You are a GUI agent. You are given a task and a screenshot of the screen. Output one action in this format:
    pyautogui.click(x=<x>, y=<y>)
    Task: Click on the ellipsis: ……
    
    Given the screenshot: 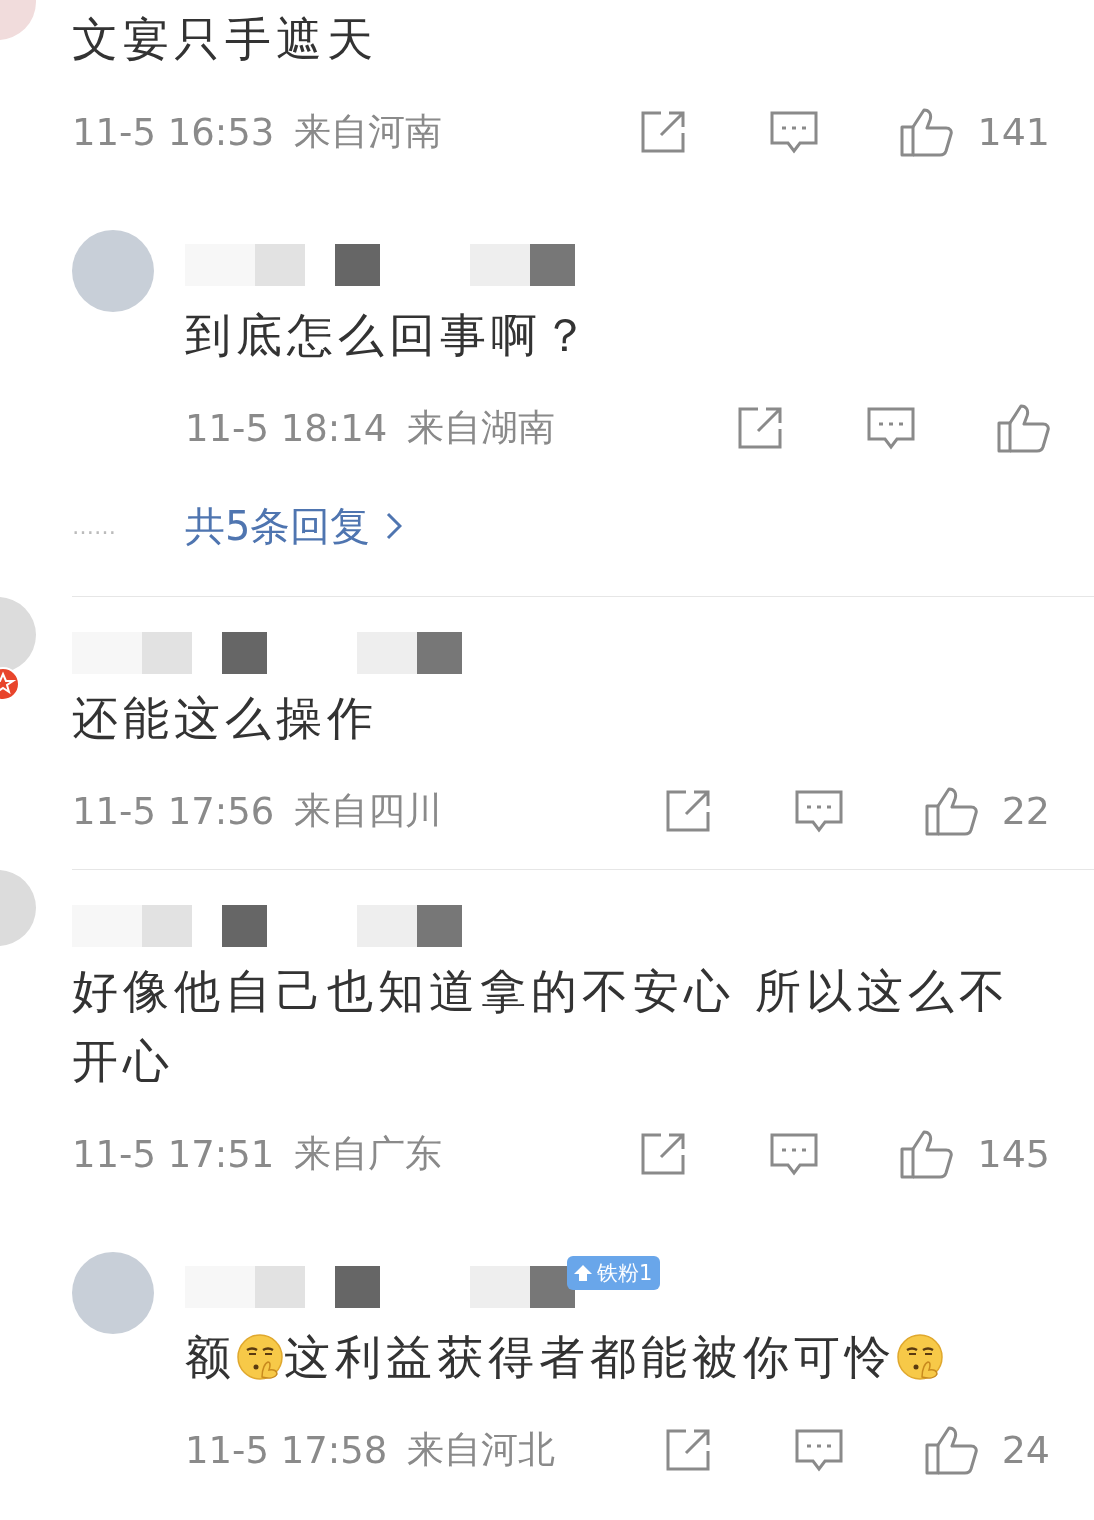 What is the action you would take?
    pyautogui.click(x=94, y=526)
    